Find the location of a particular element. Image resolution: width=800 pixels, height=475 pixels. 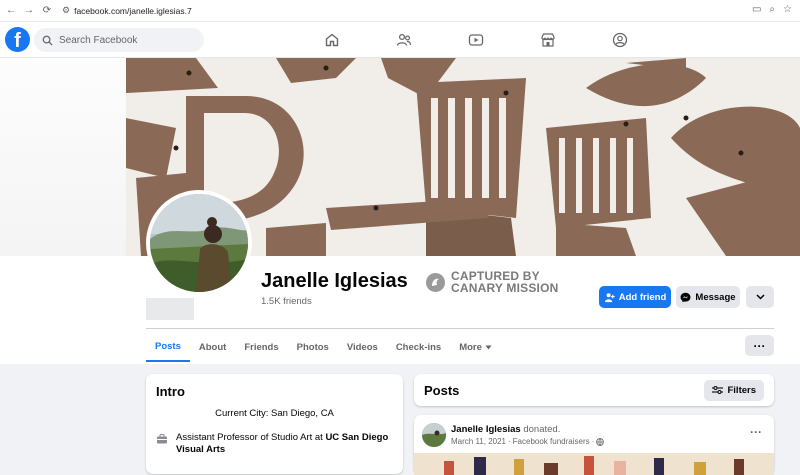

facebook-header: f is located at coordinates (400, 40).